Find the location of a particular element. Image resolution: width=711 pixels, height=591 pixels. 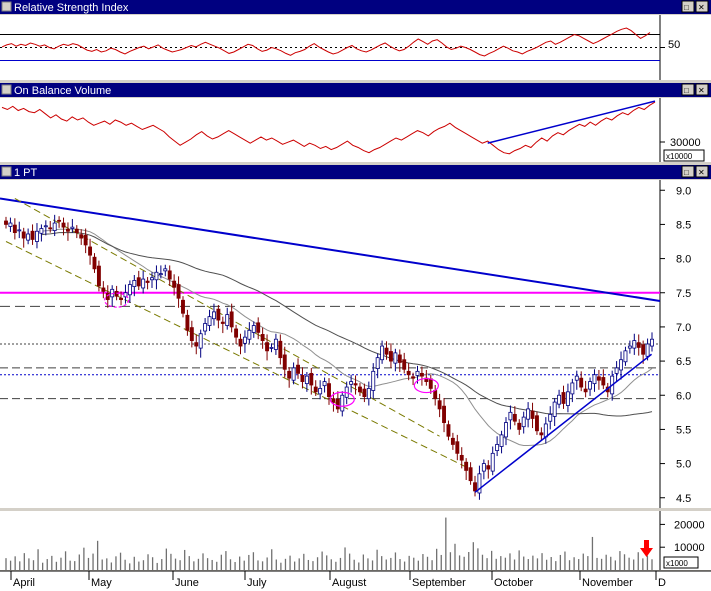

rsi-panel-icon is located at coordinates (6, 6).